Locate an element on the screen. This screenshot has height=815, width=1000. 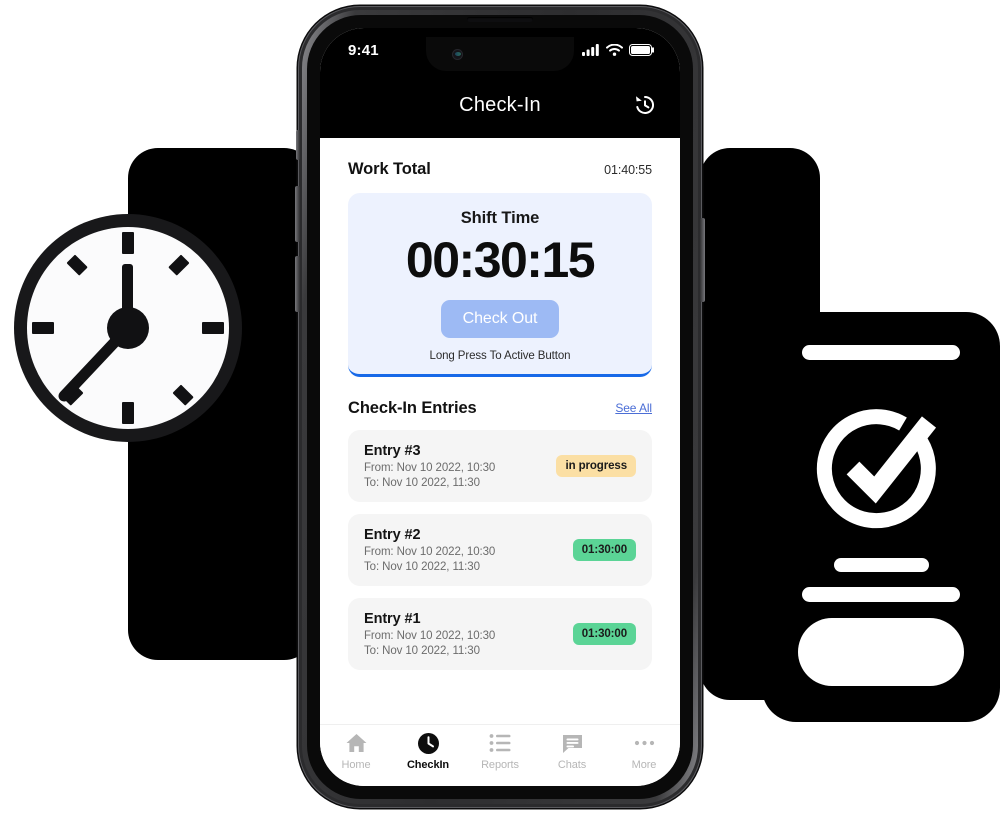
shift-timer-value: 00:30:15 is located at coordinates (500, 260).